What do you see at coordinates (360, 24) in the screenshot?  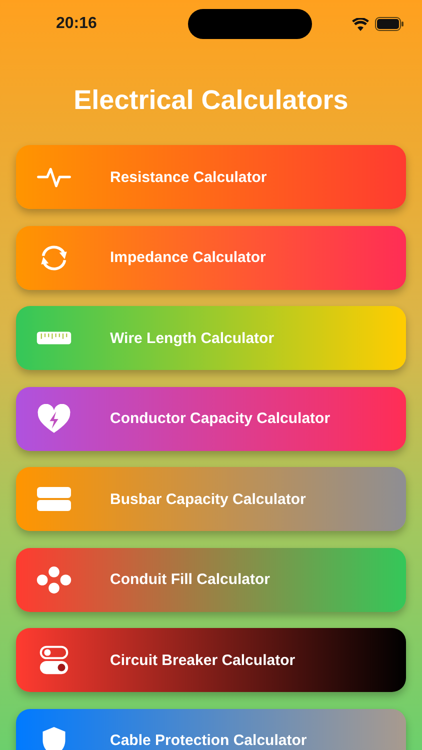 I see `wifi-icon` at bounding box center [360, 24].